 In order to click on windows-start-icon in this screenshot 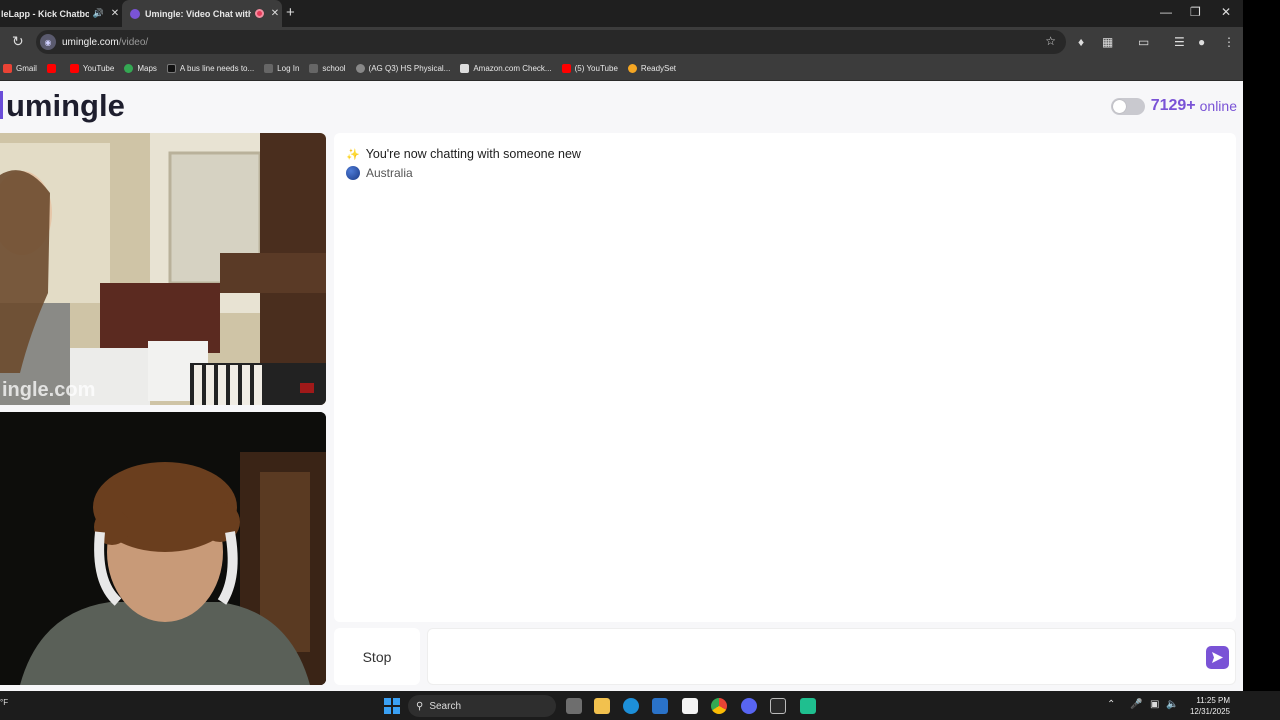, I will do `click(392, 706)`.